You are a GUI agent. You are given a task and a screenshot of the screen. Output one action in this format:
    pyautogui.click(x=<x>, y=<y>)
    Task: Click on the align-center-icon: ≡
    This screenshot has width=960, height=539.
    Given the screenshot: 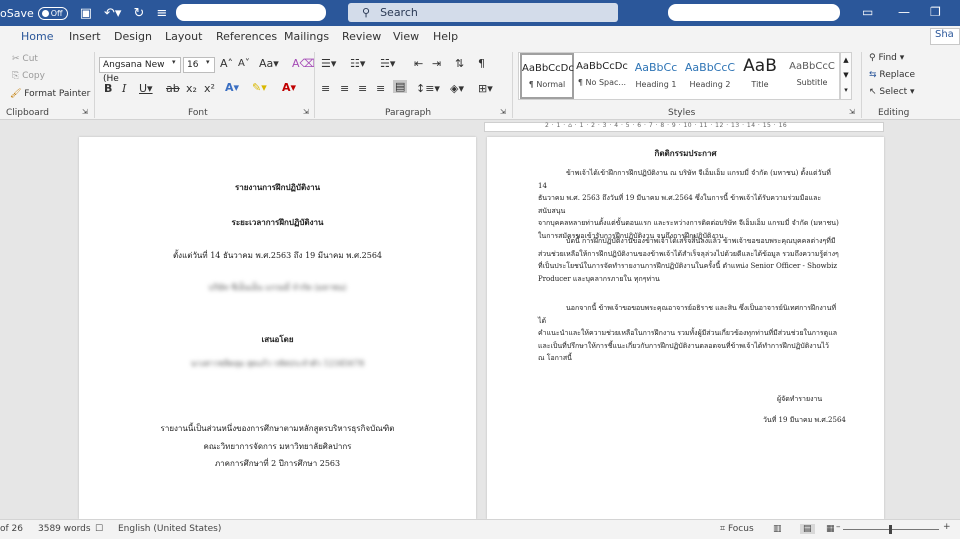 What is the action you would take?
    pyautogui.click(x=344, y=88)
    